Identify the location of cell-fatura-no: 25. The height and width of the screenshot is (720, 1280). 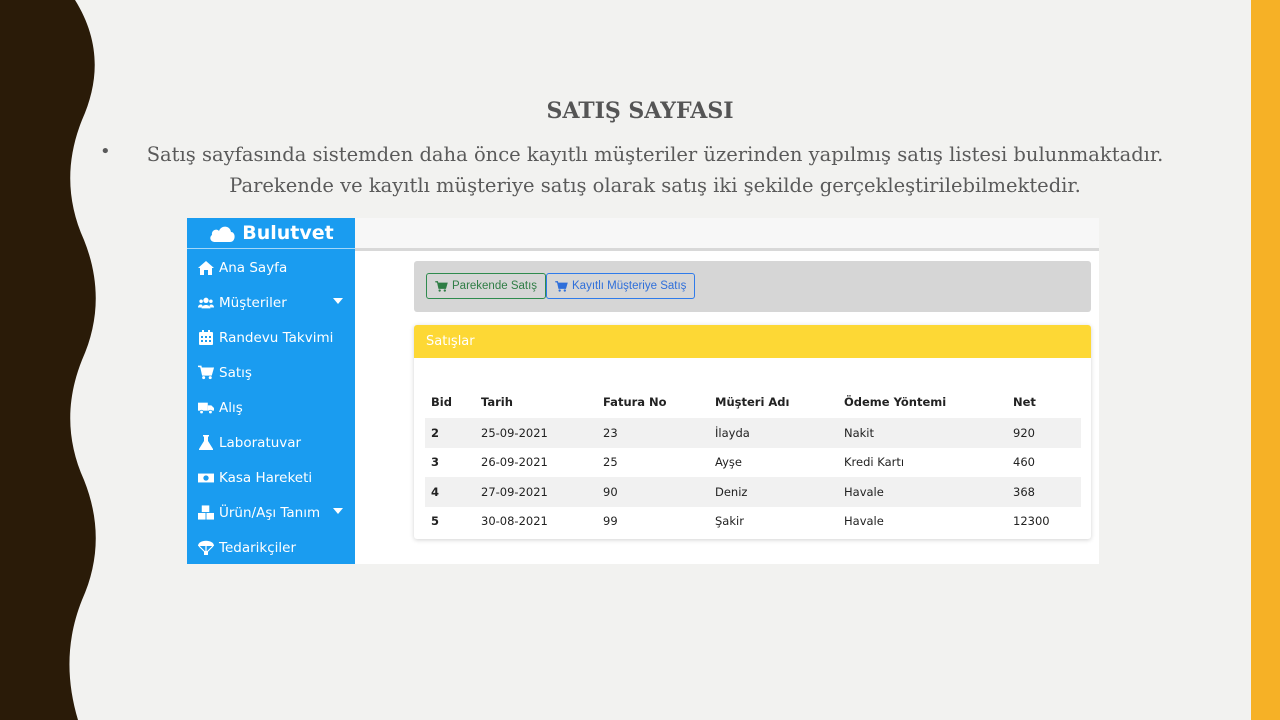
(610, 462).